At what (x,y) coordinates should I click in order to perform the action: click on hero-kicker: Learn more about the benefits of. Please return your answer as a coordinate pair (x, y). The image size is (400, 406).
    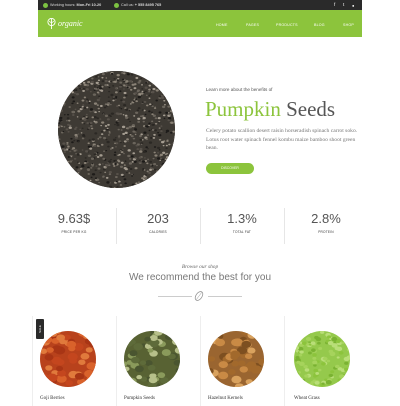
    Looking at the image, I should click on (239, 89).